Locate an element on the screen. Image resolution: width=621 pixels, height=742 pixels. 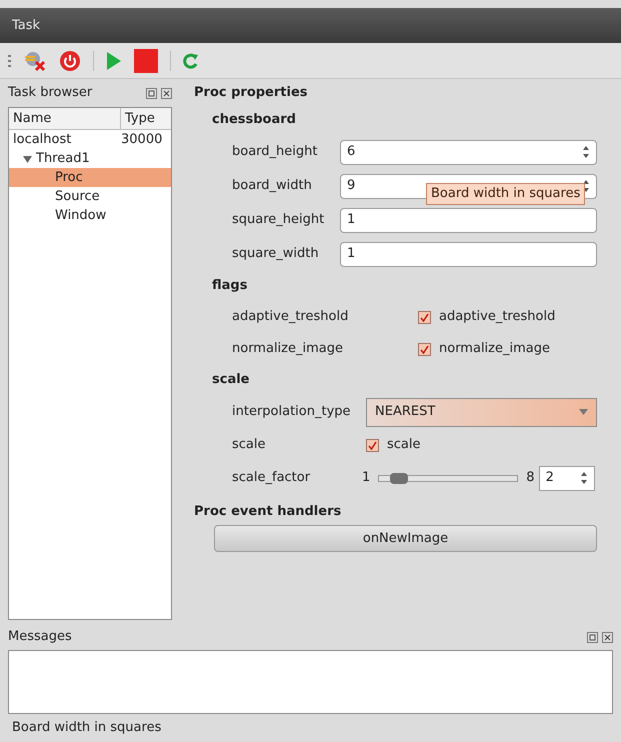
window-title: Task is located at coordinates (26, 25).